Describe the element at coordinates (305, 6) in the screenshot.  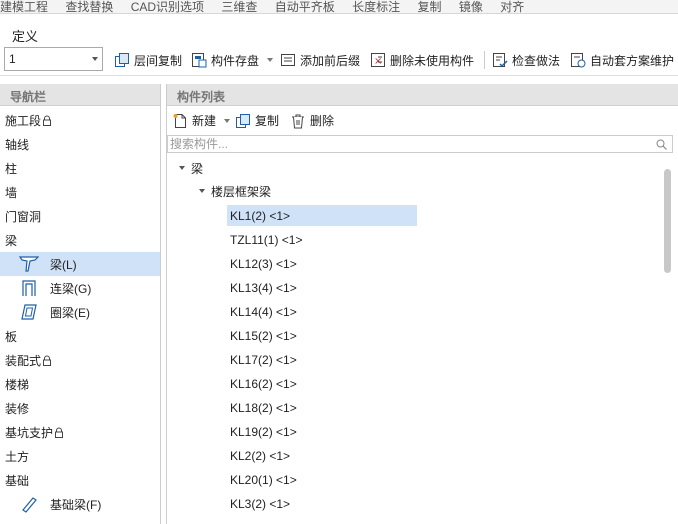
I see `ribbon-item: 自动平齐板` at that location.